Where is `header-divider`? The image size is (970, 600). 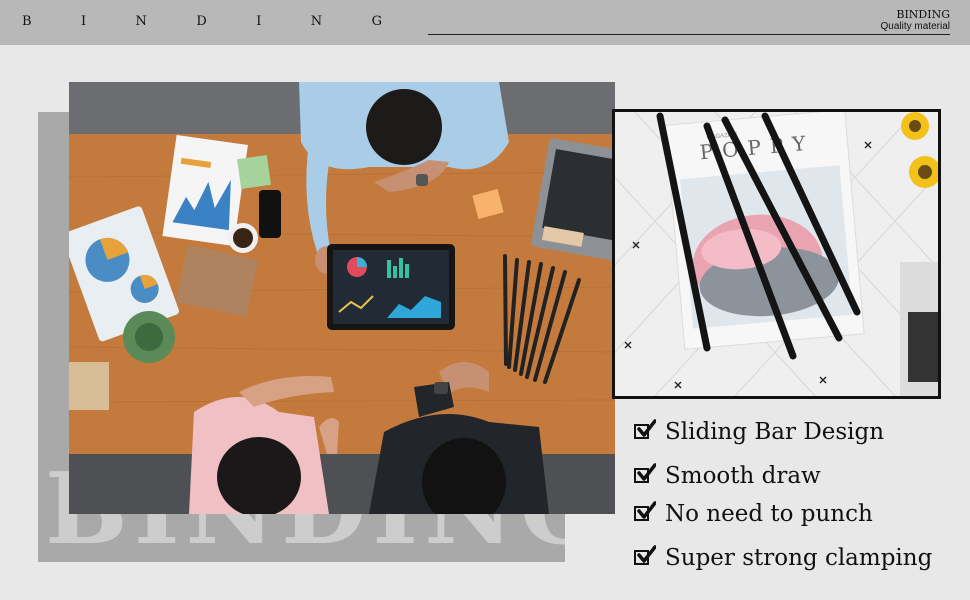 header-divider is located at coordinates (689, 34).